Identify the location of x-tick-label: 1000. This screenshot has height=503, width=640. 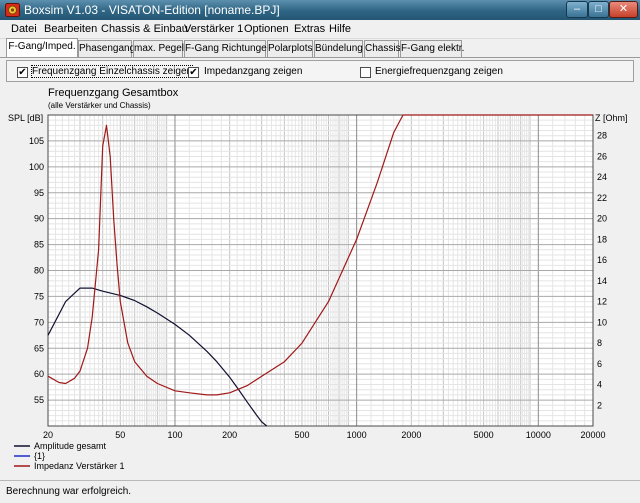
(357, 435).